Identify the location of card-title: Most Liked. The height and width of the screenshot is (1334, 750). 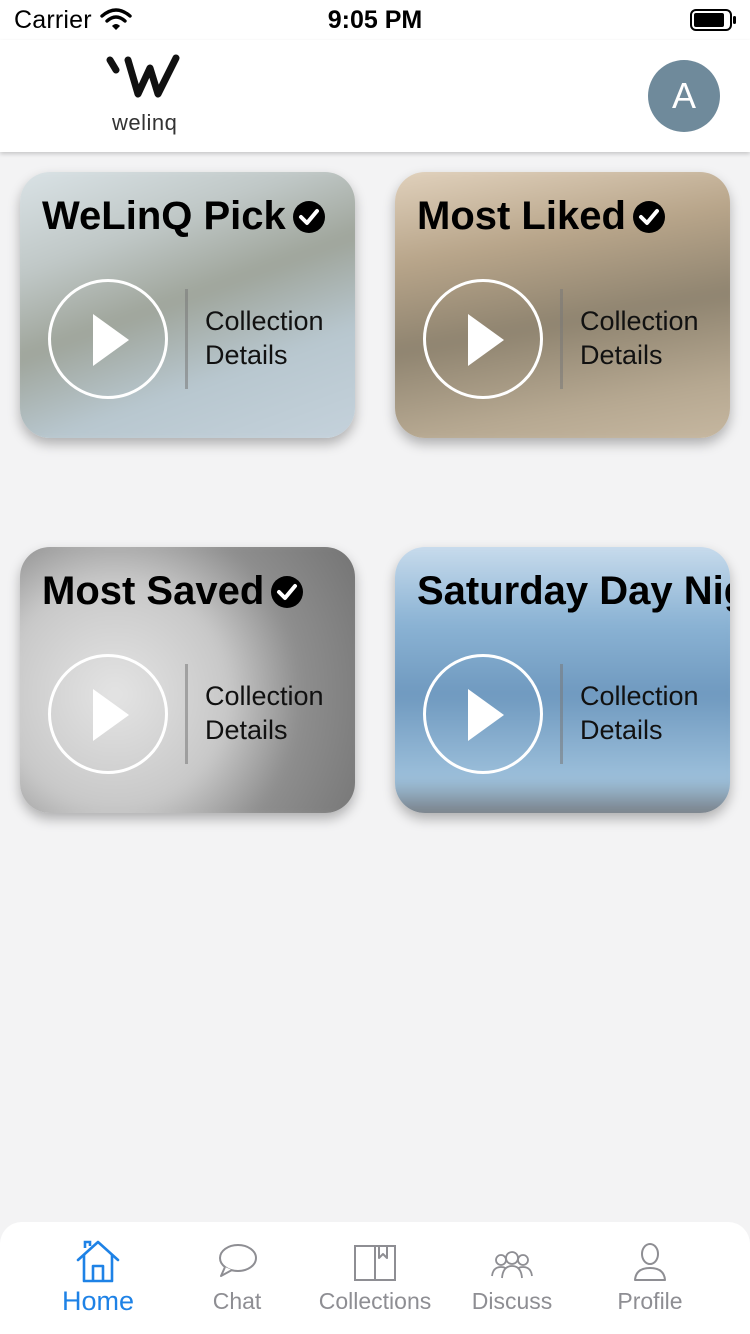
(541, 216).